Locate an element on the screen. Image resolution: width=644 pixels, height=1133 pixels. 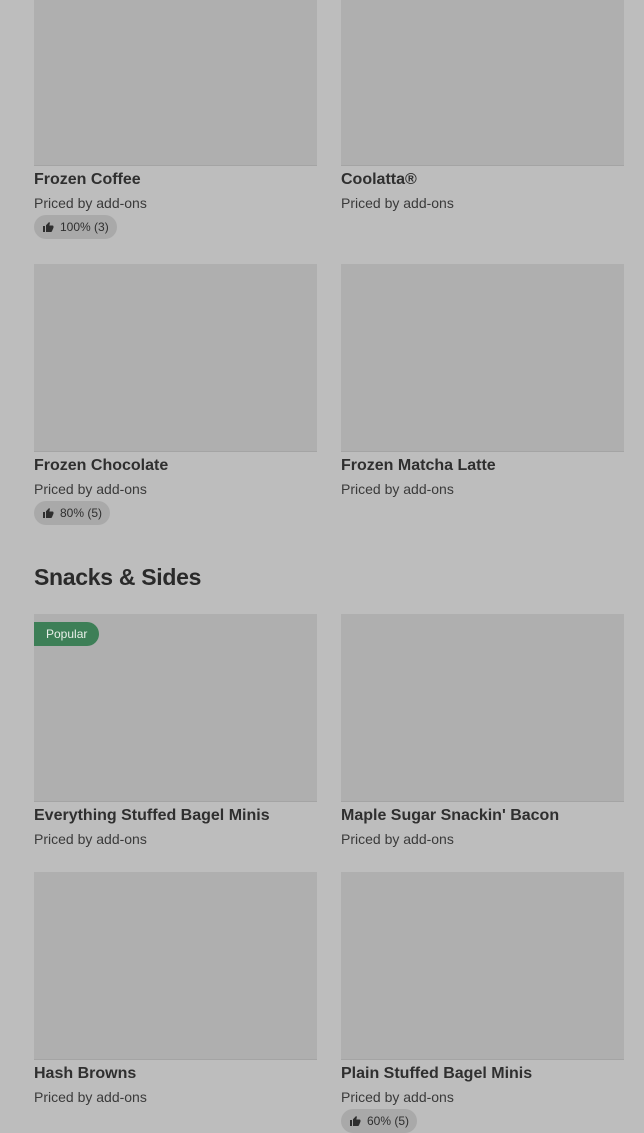
item-name: Frozen Chocolate is located at coordinates (101, 465).